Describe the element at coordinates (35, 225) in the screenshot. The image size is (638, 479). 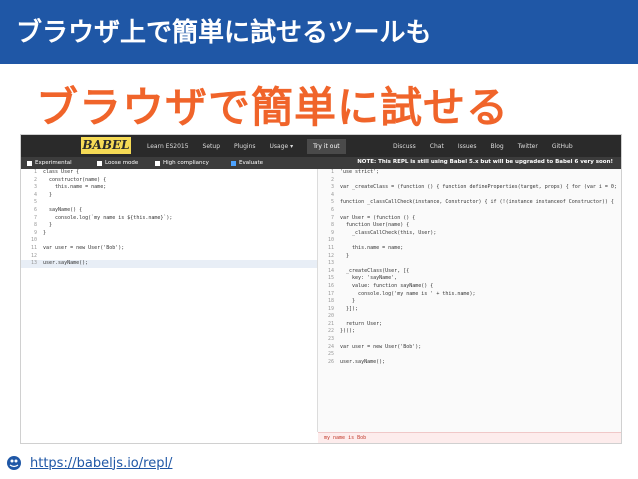
I see `line-number: 8` at that location.